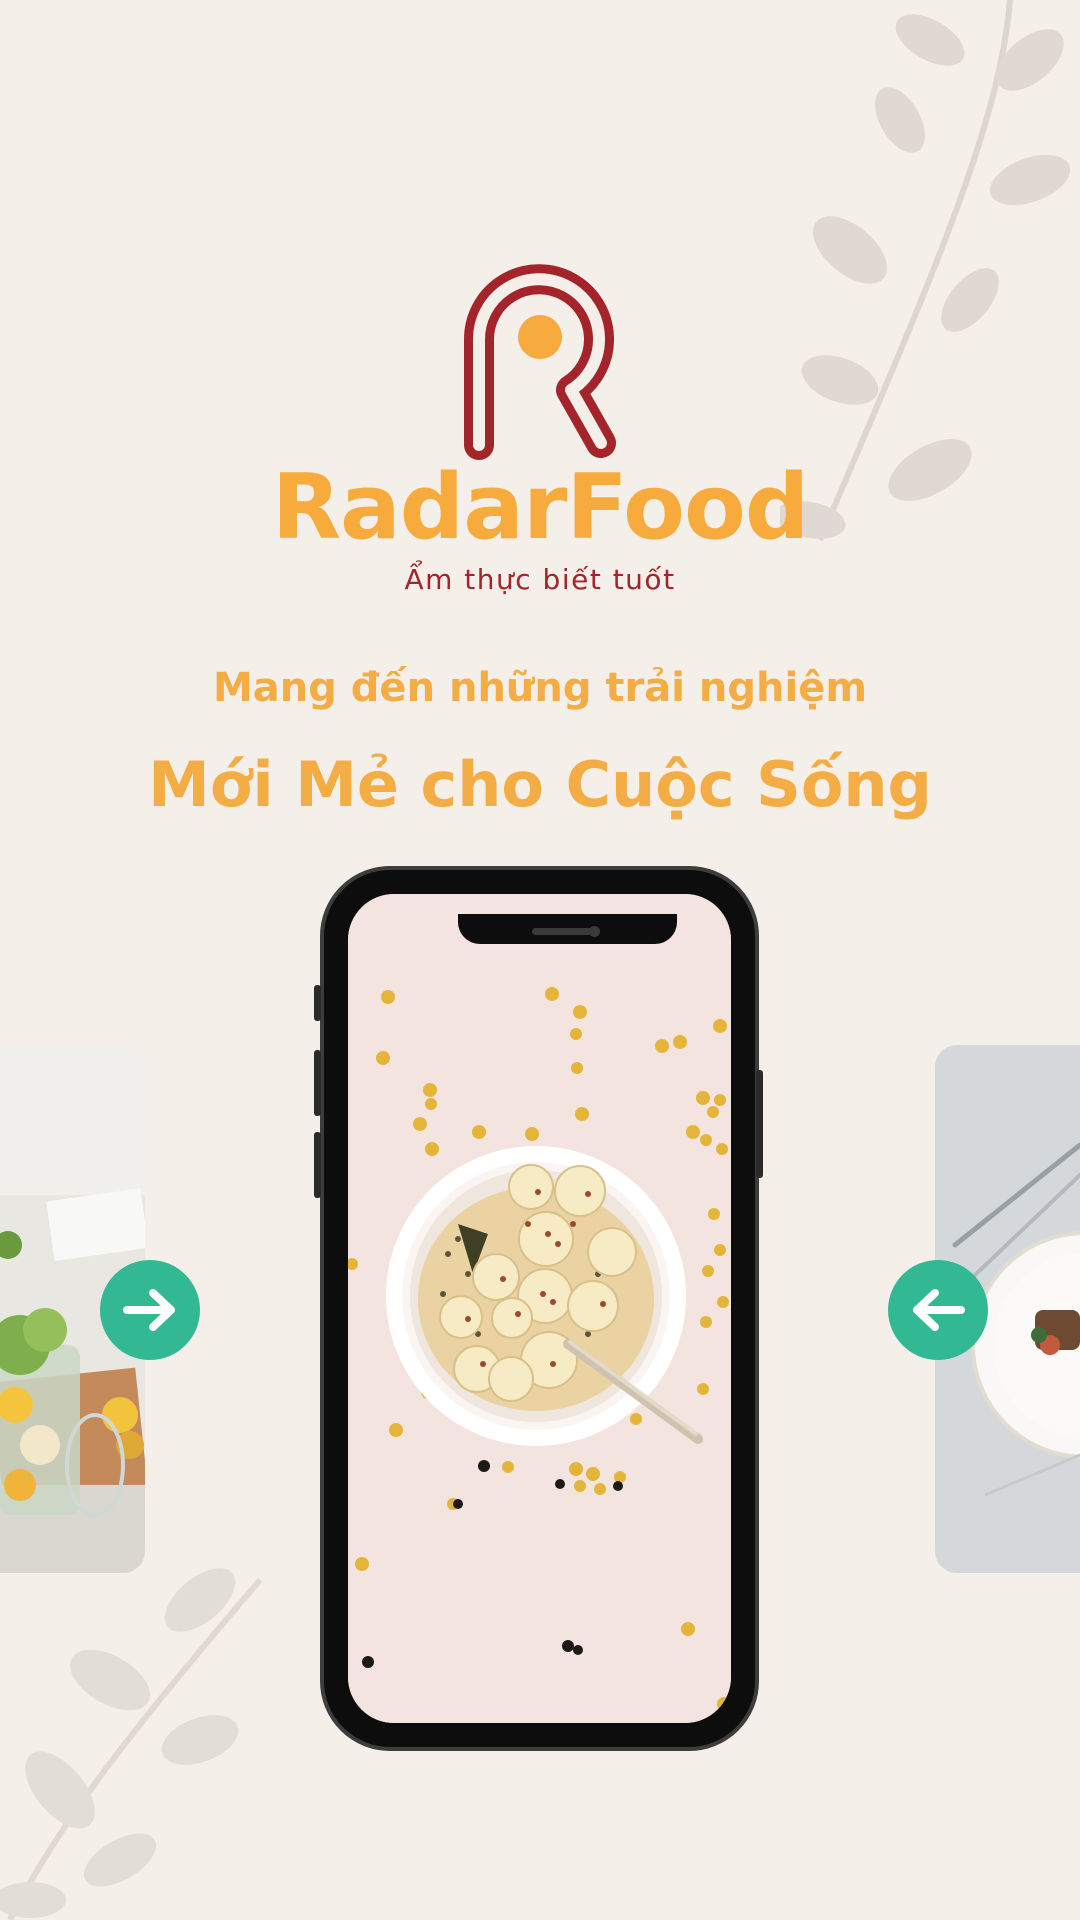 Image resolution: width=1080 pixels, height=1920 pixels. Describe the element at coordinates (317, 1083) in the screenshot. I see `phone-volume-up` at that location.